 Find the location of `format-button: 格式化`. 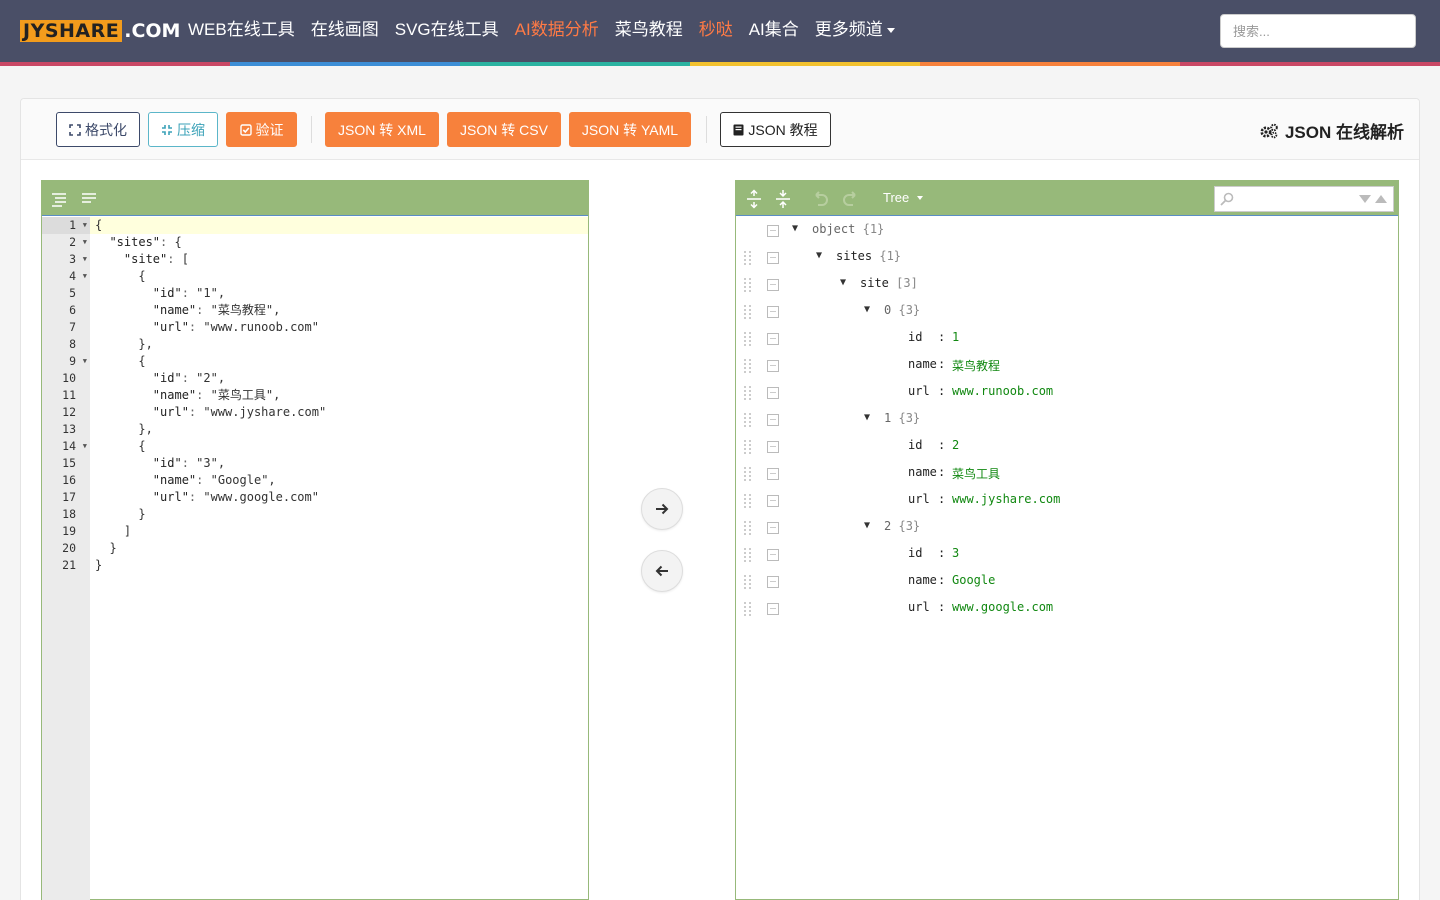

format-button: 格式化 is located at coordinates (98, 129).